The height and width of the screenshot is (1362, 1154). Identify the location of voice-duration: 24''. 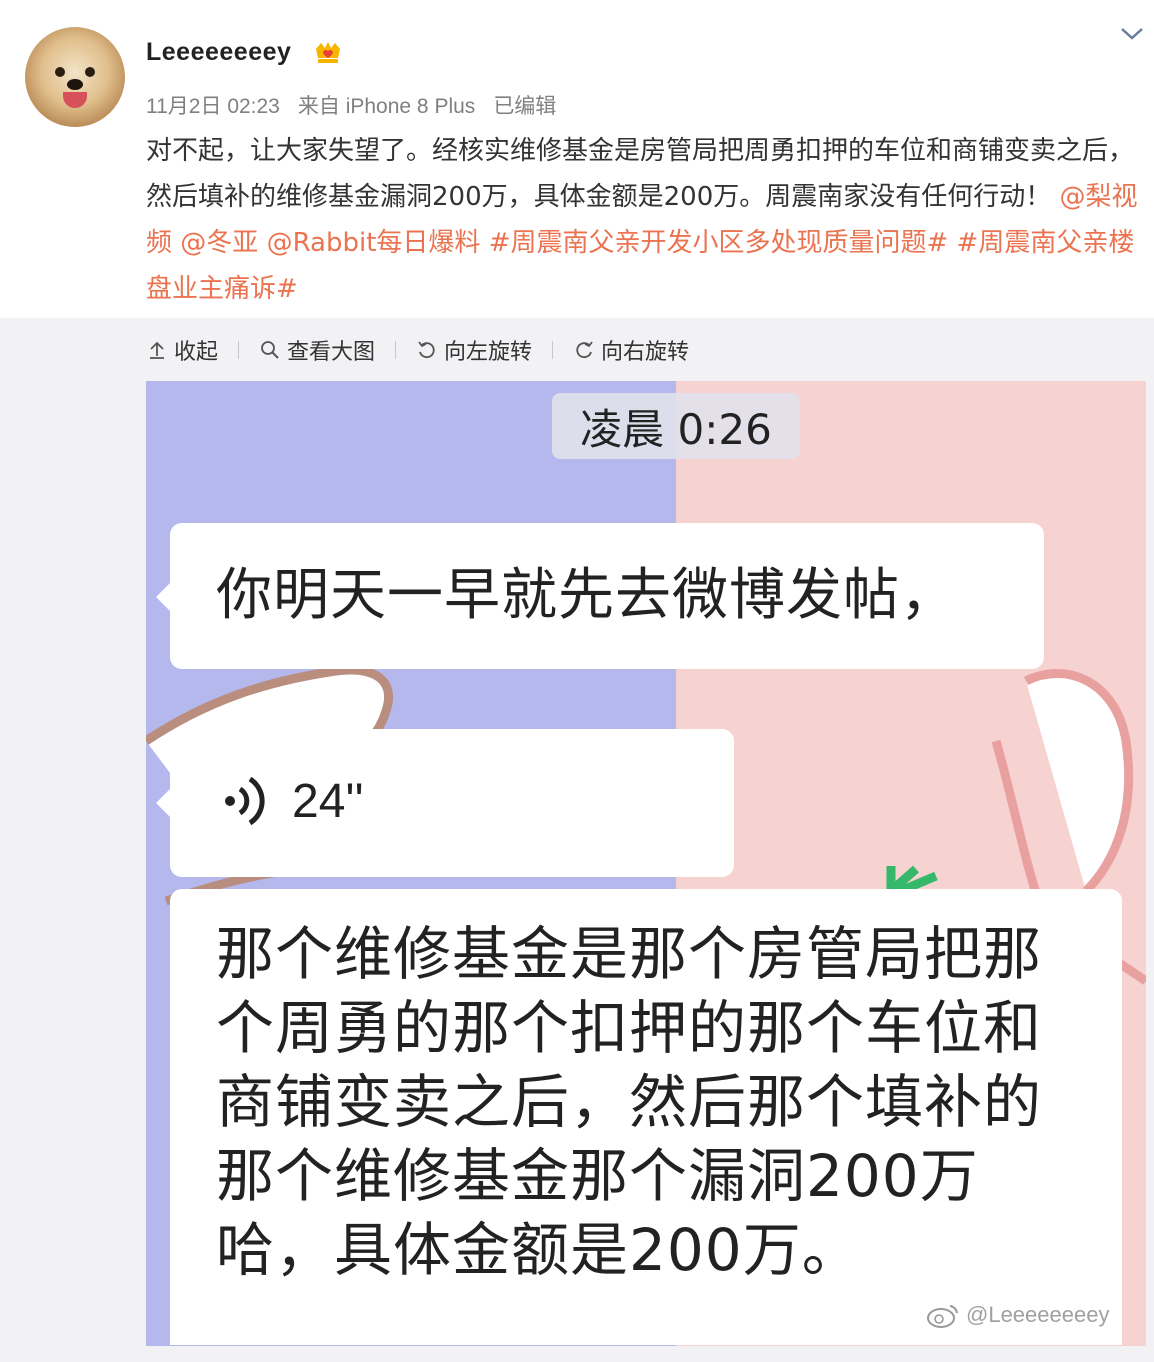
(328, 801).